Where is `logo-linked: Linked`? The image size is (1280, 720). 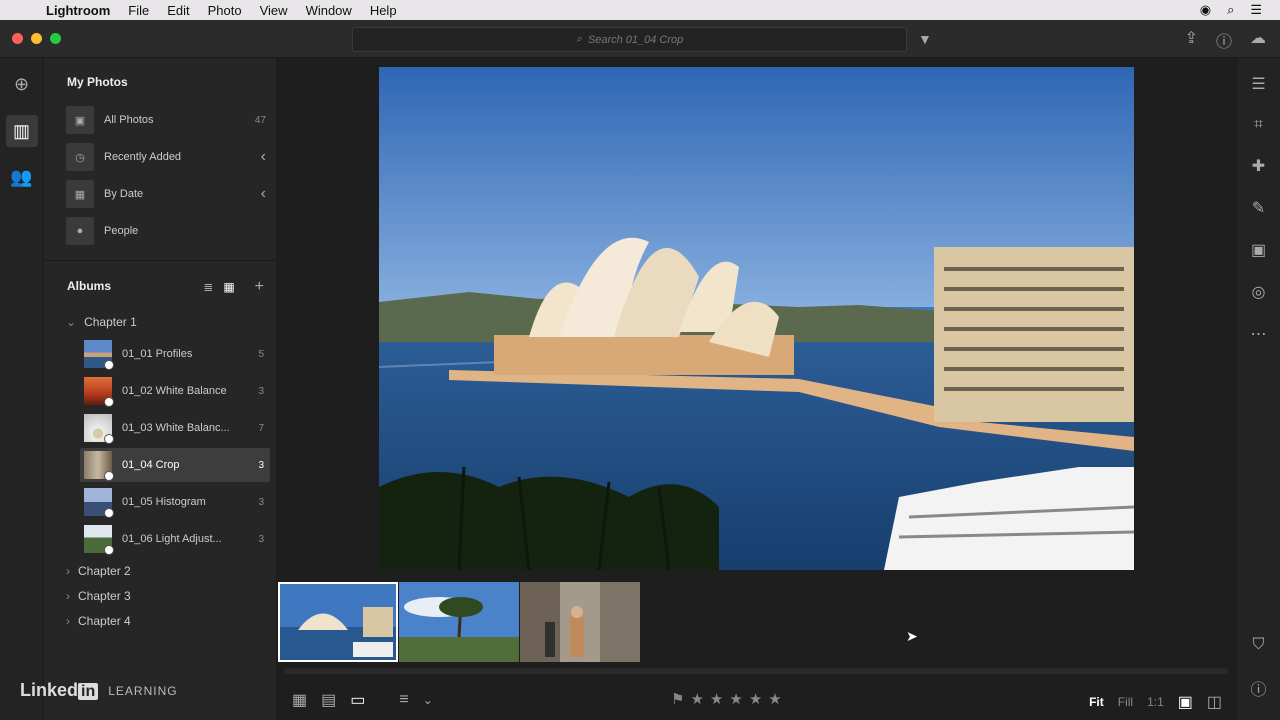 logo-linked: Linked is located at coordinates (49, 690).